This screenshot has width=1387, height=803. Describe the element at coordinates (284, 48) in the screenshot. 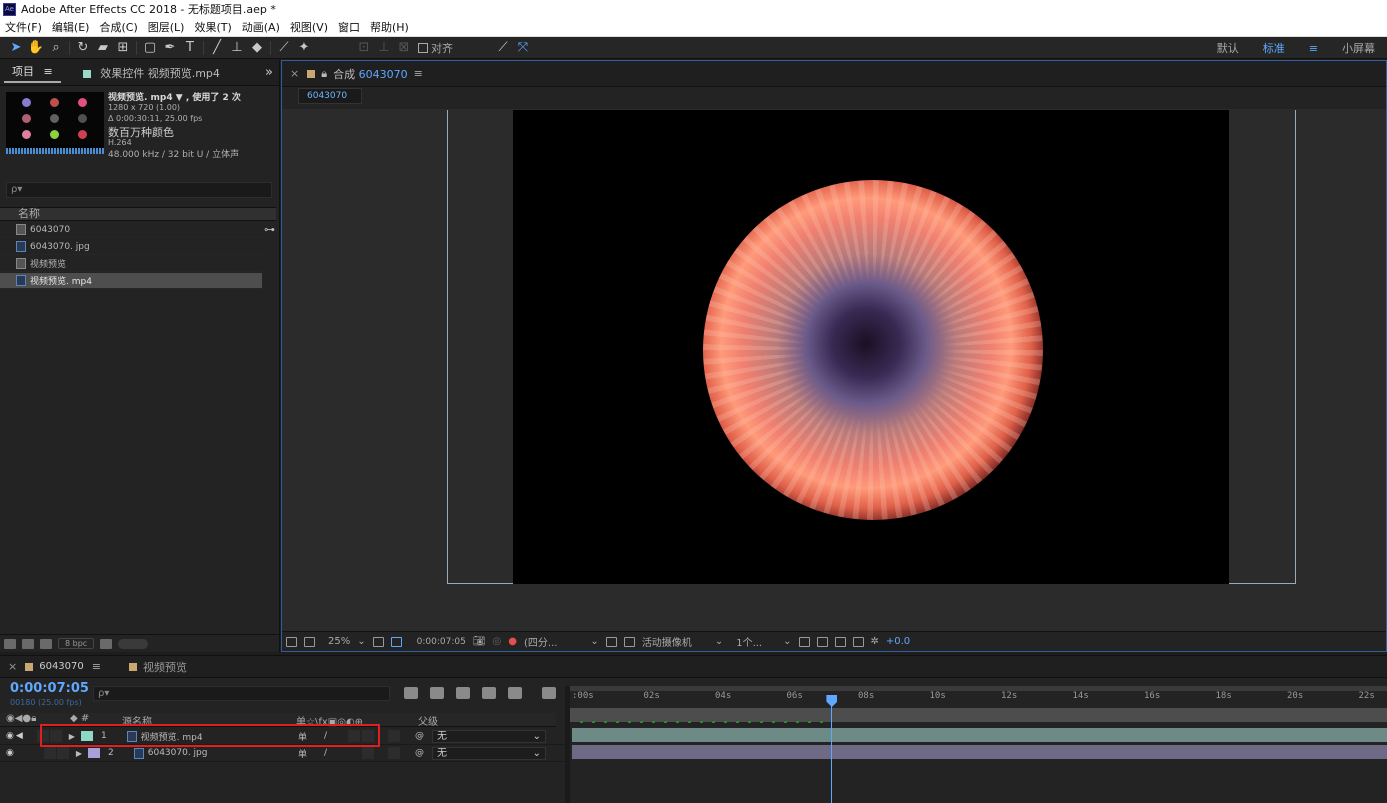

I see `roto-brush-tool-icon: ⟋` at that location.